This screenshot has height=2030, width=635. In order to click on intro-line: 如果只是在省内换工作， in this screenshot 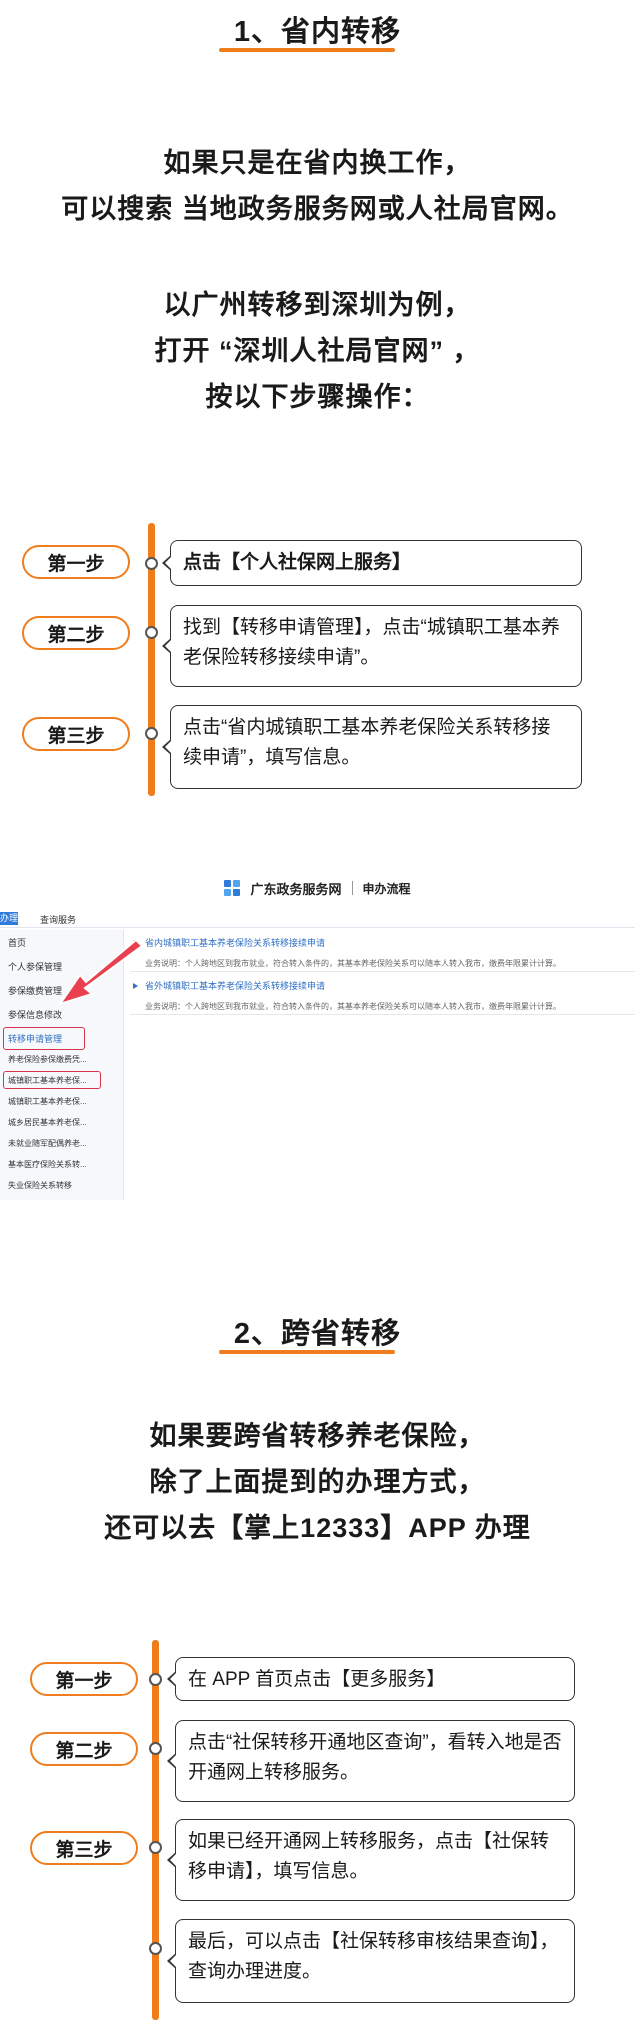, I will do `click(317, 163)`.